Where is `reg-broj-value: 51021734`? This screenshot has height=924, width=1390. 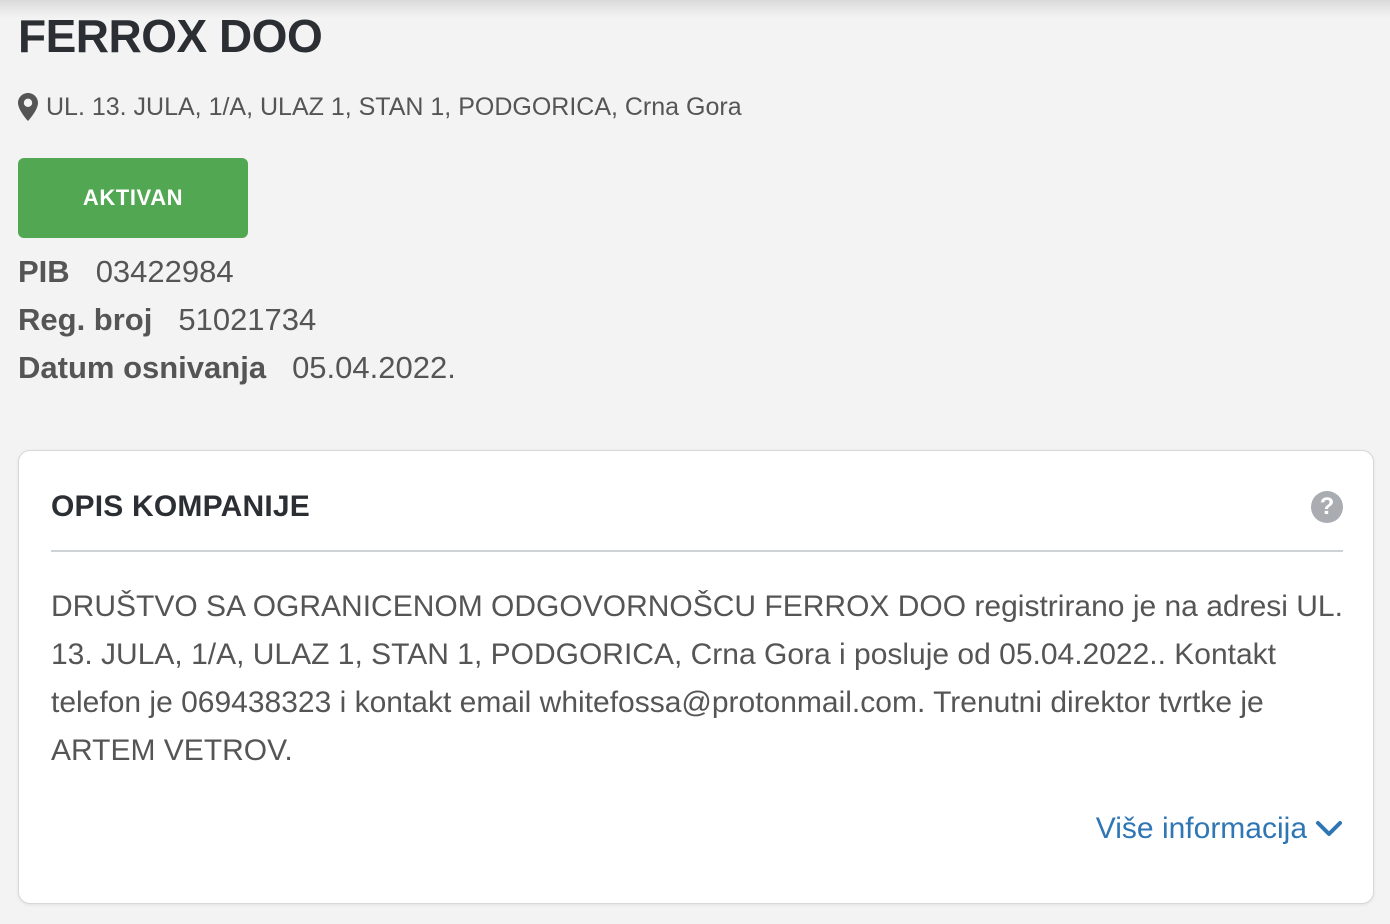
reg-broj-value: 51021734 is located at coordinates (247, 319).